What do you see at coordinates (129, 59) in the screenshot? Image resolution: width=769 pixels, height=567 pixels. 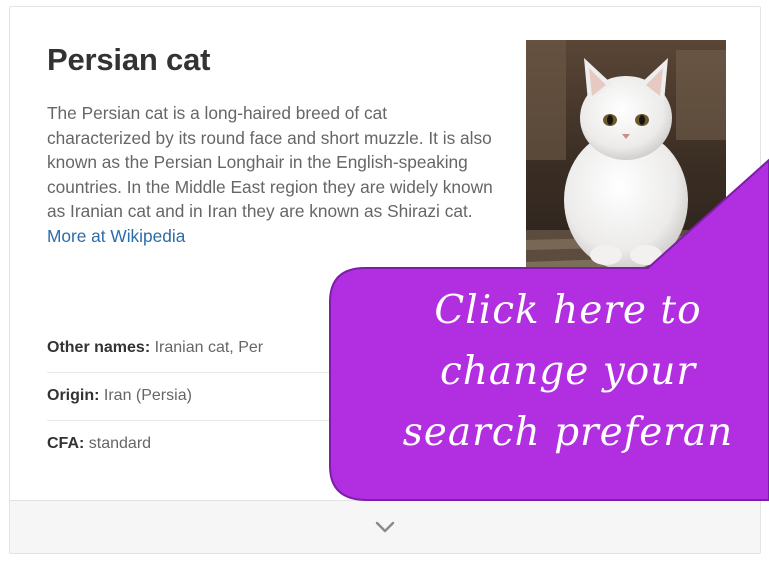 I see `panel-title: Persian cat` at bounding box center [129, 59].